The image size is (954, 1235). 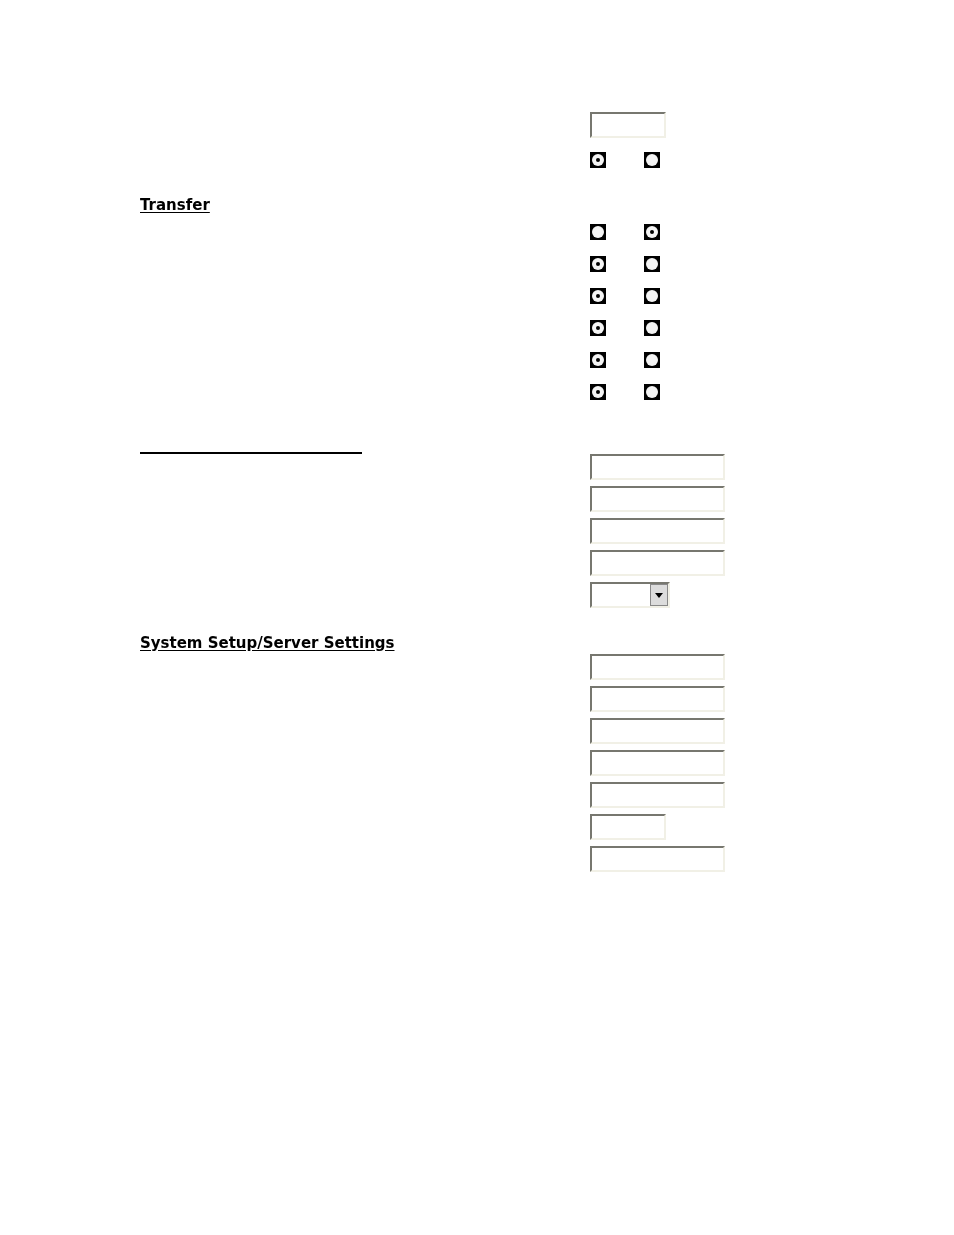 I want to click on caret-icon, so click(x=659, y=595).